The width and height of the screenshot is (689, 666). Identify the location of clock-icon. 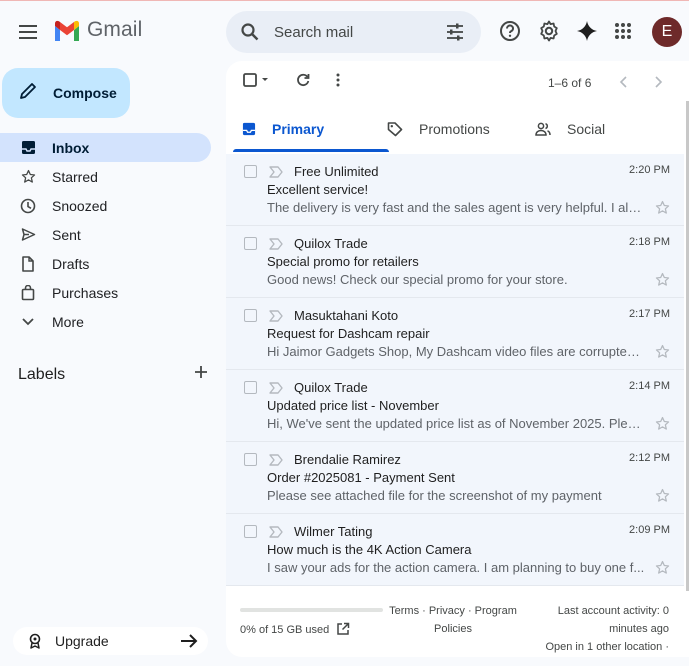
(28, 206).